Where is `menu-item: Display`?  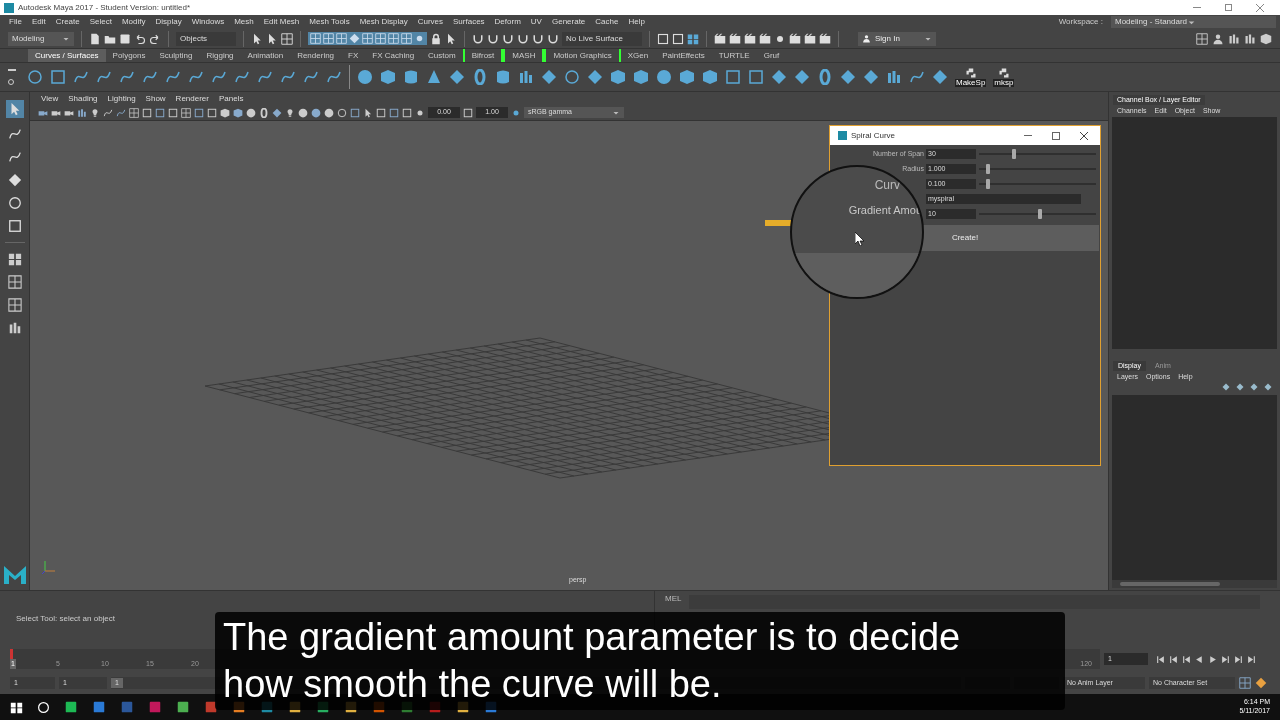 menu-item: Display is located at coordinates (168, 22).